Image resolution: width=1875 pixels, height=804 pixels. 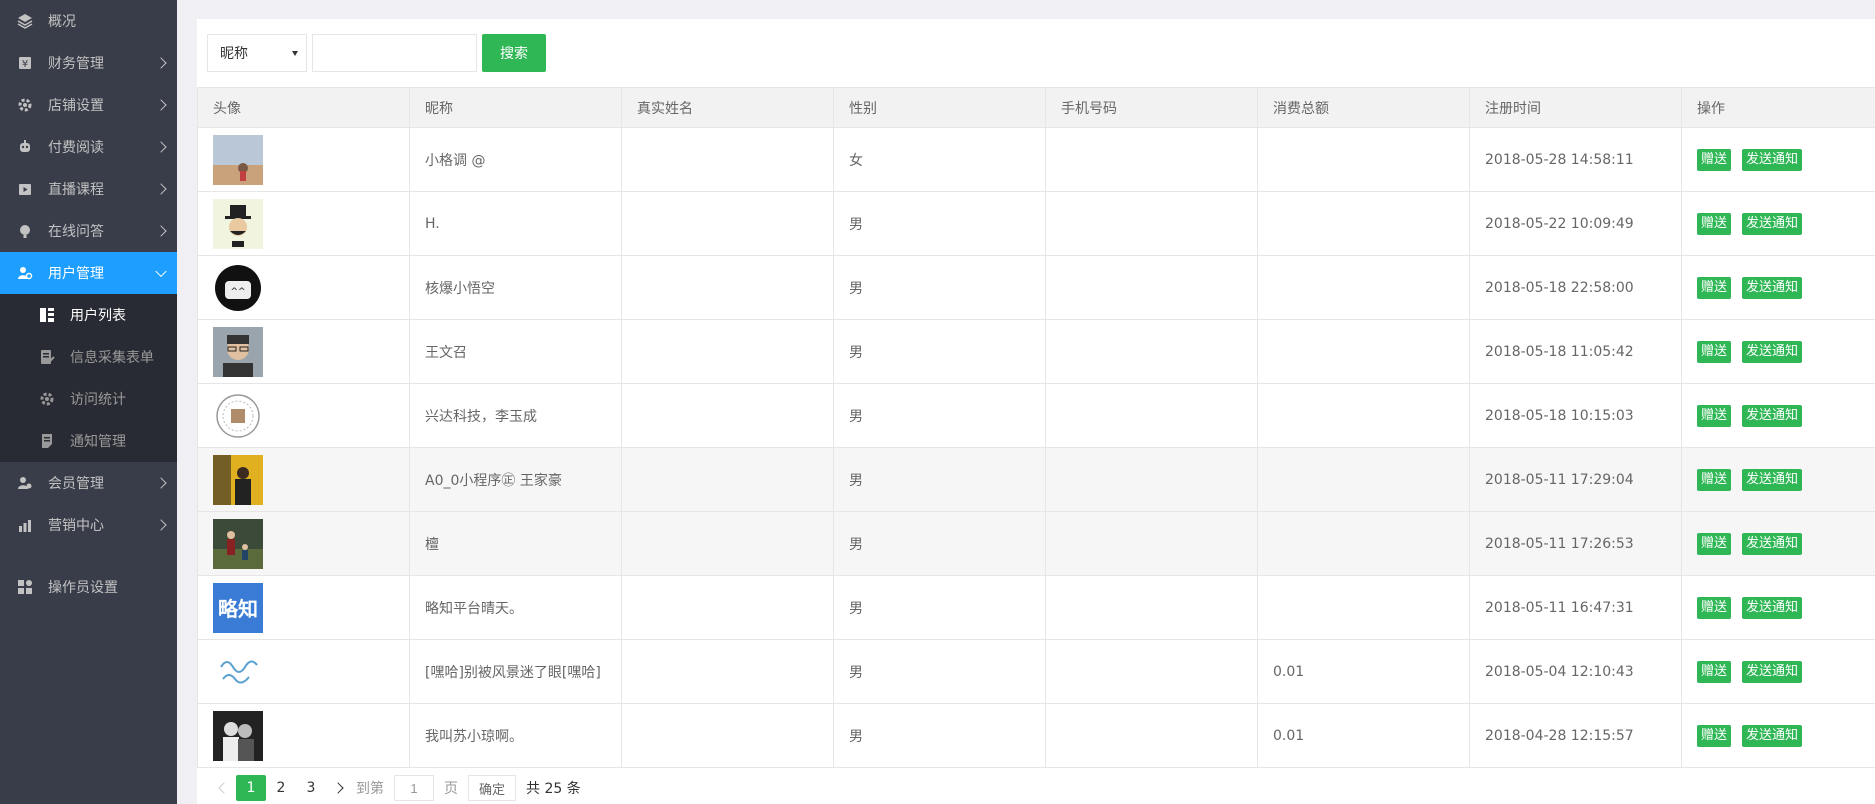 What do you see at coordinates (88, 525) in the screenshot?
I see `sidebar-item-marketing: 营销中心` at bounding box center [88, 525].